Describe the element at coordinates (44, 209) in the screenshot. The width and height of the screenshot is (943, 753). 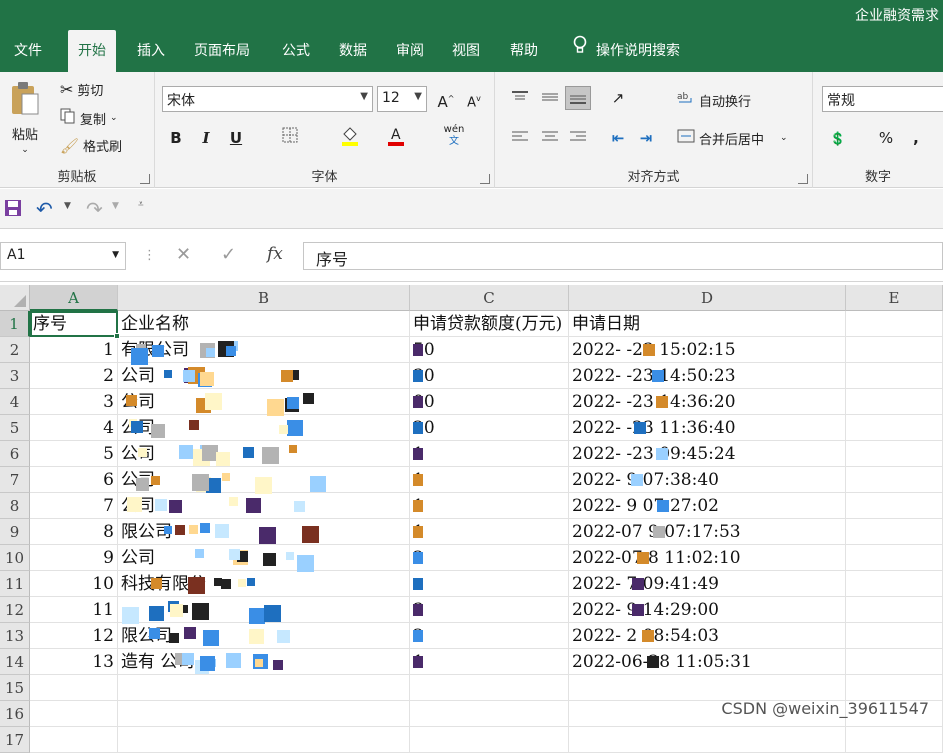
I see `undo-icon: ↶` at that location.